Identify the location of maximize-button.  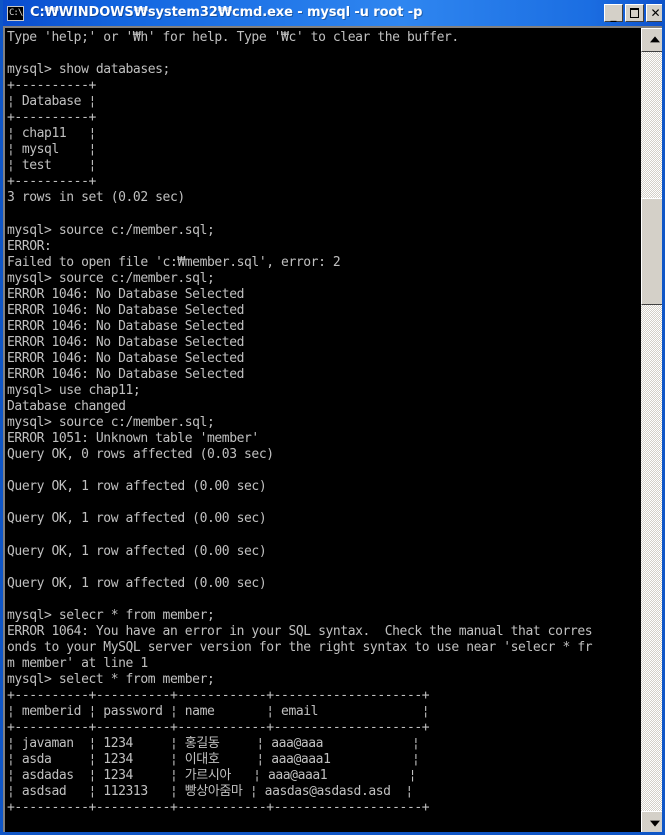
(634, 13).